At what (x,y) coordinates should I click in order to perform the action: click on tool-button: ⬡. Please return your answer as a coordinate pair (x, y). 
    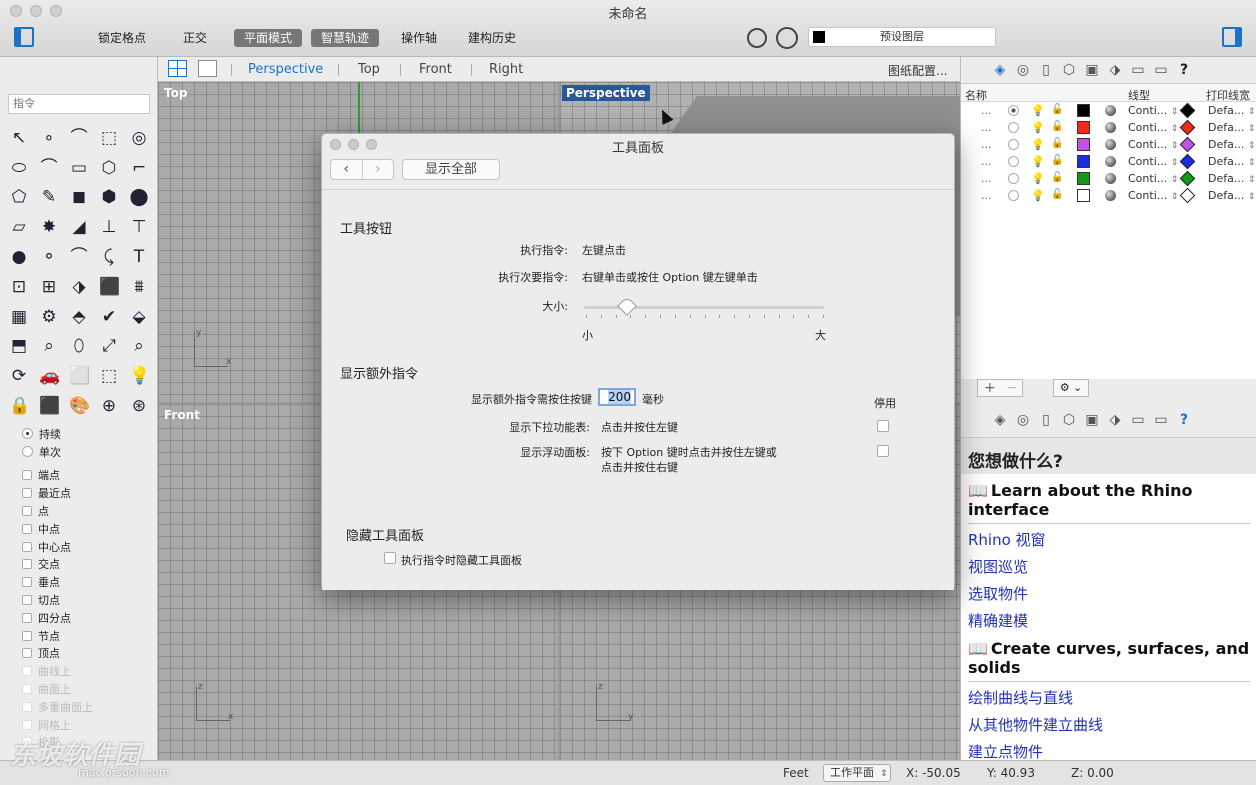
    Looking at the image, I should click on (109, 168).